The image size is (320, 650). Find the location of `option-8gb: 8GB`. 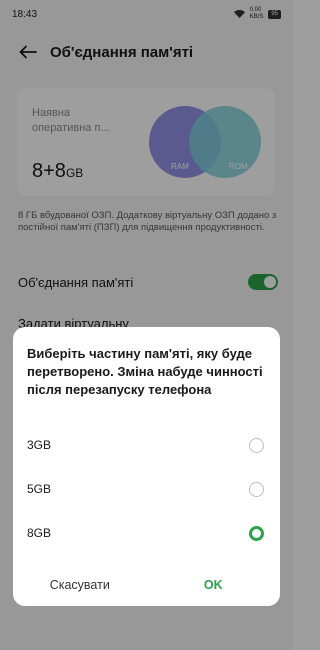

option-8gb: 8GB is located at coordinates (146, 533).